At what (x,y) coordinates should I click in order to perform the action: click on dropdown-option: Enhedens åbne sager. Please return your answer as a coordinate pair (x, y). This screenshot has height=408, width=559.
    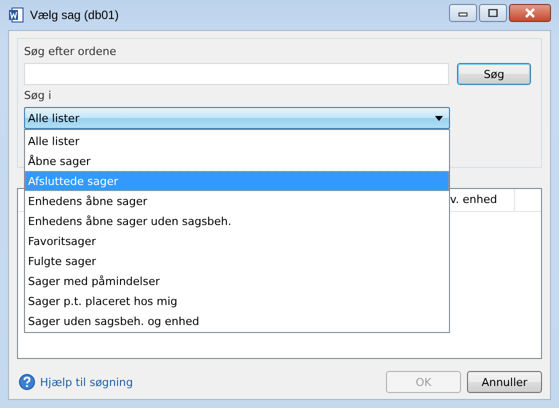
    Looking at the image, I should click on (237, 201).